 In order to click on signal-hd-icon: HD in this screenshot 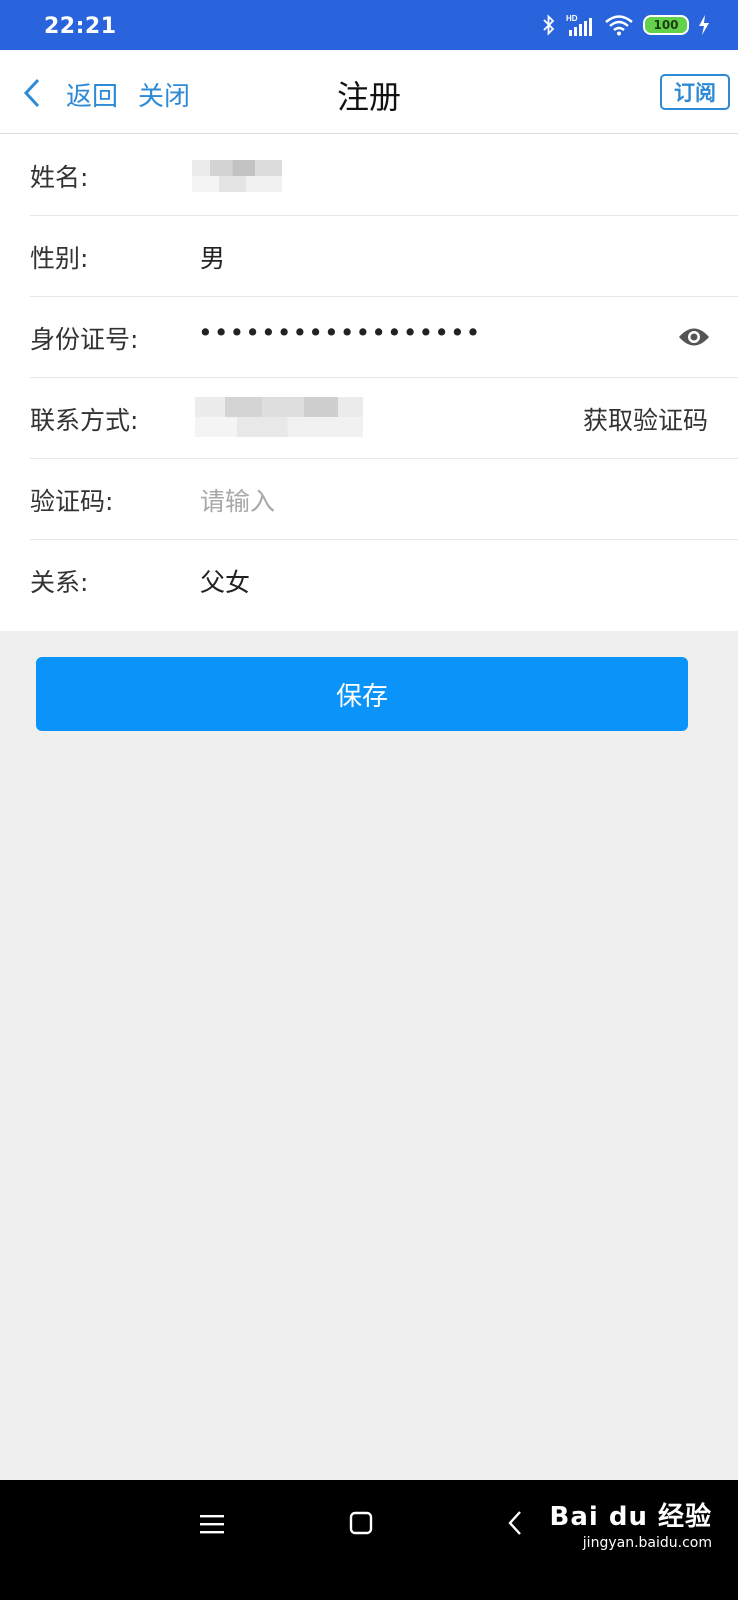, I will do `click(579, 25)`.